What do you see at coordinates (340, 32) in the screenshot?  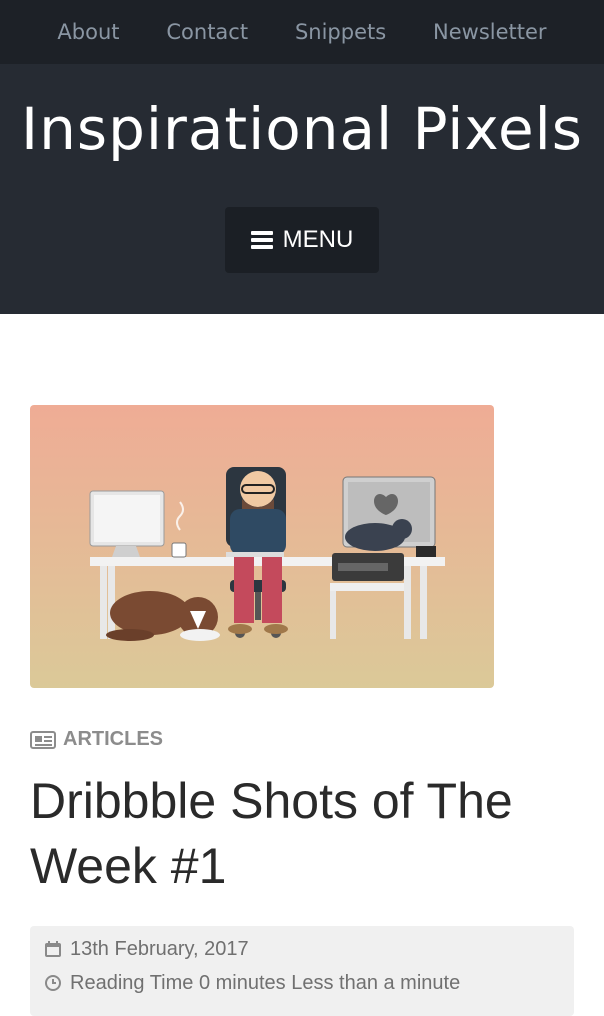 I see `nav-link-snippets: Snippets` at bounding box center [340, 32].